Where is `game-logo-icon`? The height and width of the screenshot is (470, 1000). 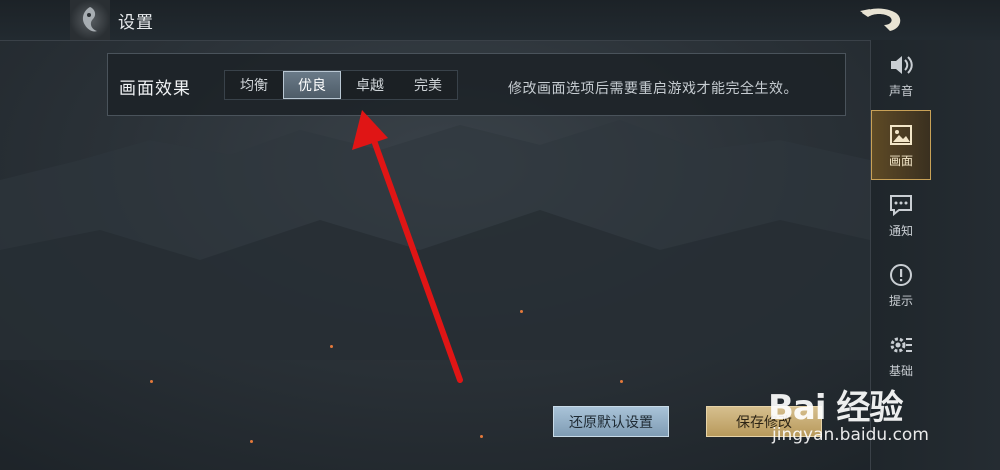 game-logo-icon is located at coordinates (880, 19).